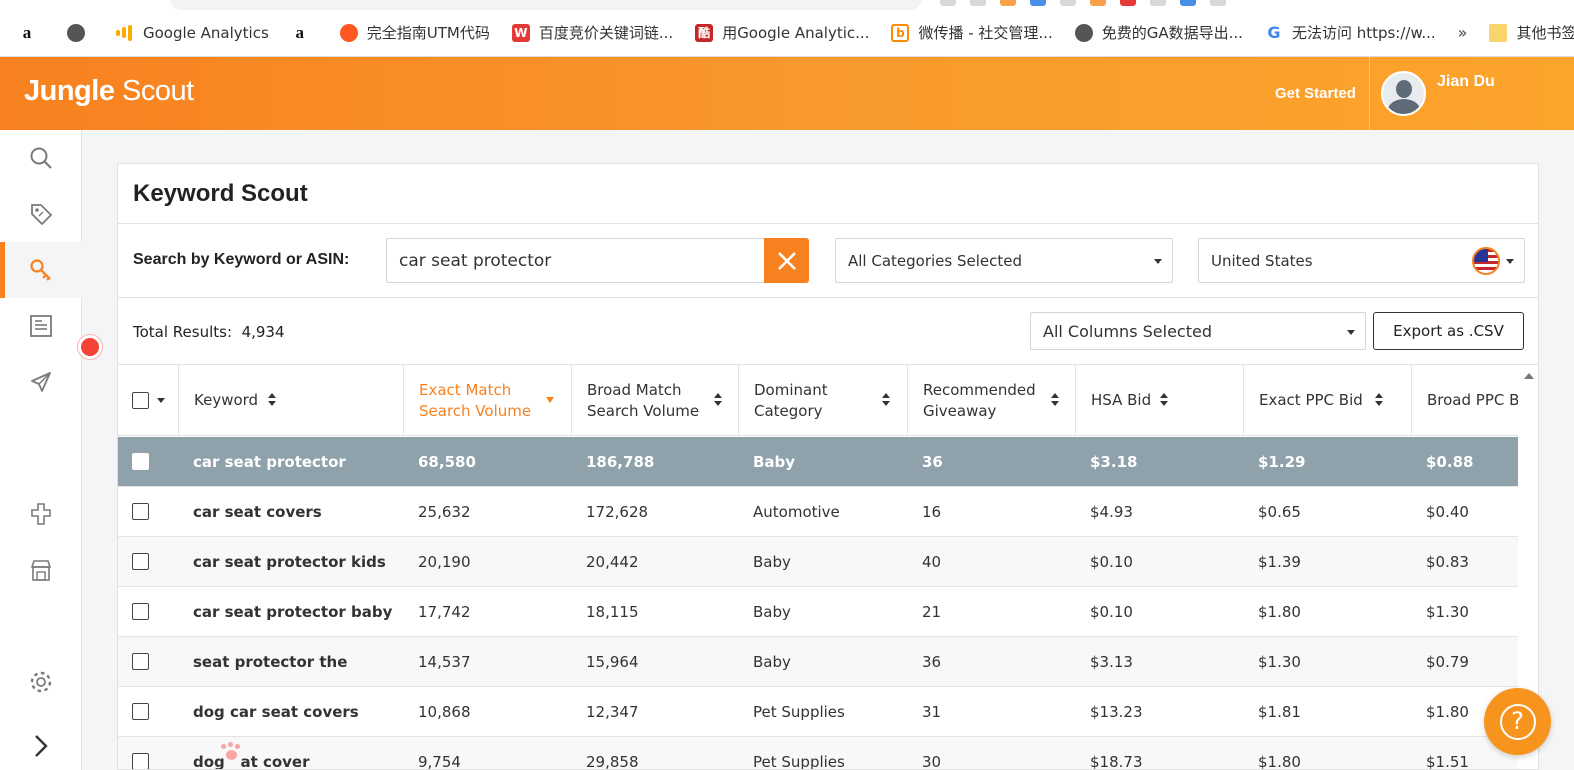 This screenshot has width=1574, height=770. What do you see at coordinates (655, 400) in the screenshot?
I see `column-header-broad-match: Broad Match Search Volume` at bounding box center [655, 400].